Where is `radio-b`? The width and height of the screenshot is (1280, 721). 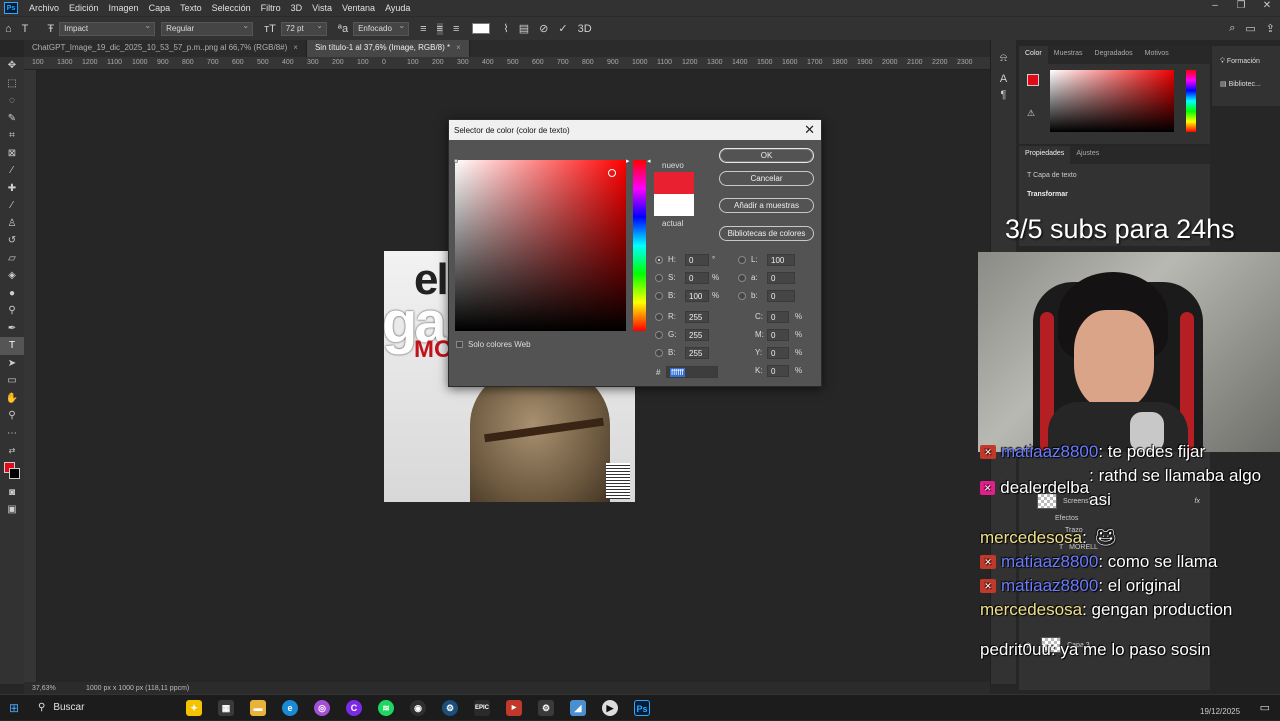 radio-b is located at coordinates (659, 353).